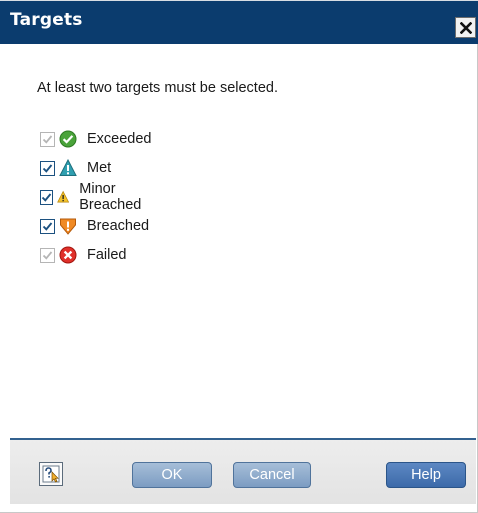 The image size is (478, 513). What do you see at coordinates (99, 168) in the screenshot?
I see `met-label: Met` at bounding box center [99, 168].